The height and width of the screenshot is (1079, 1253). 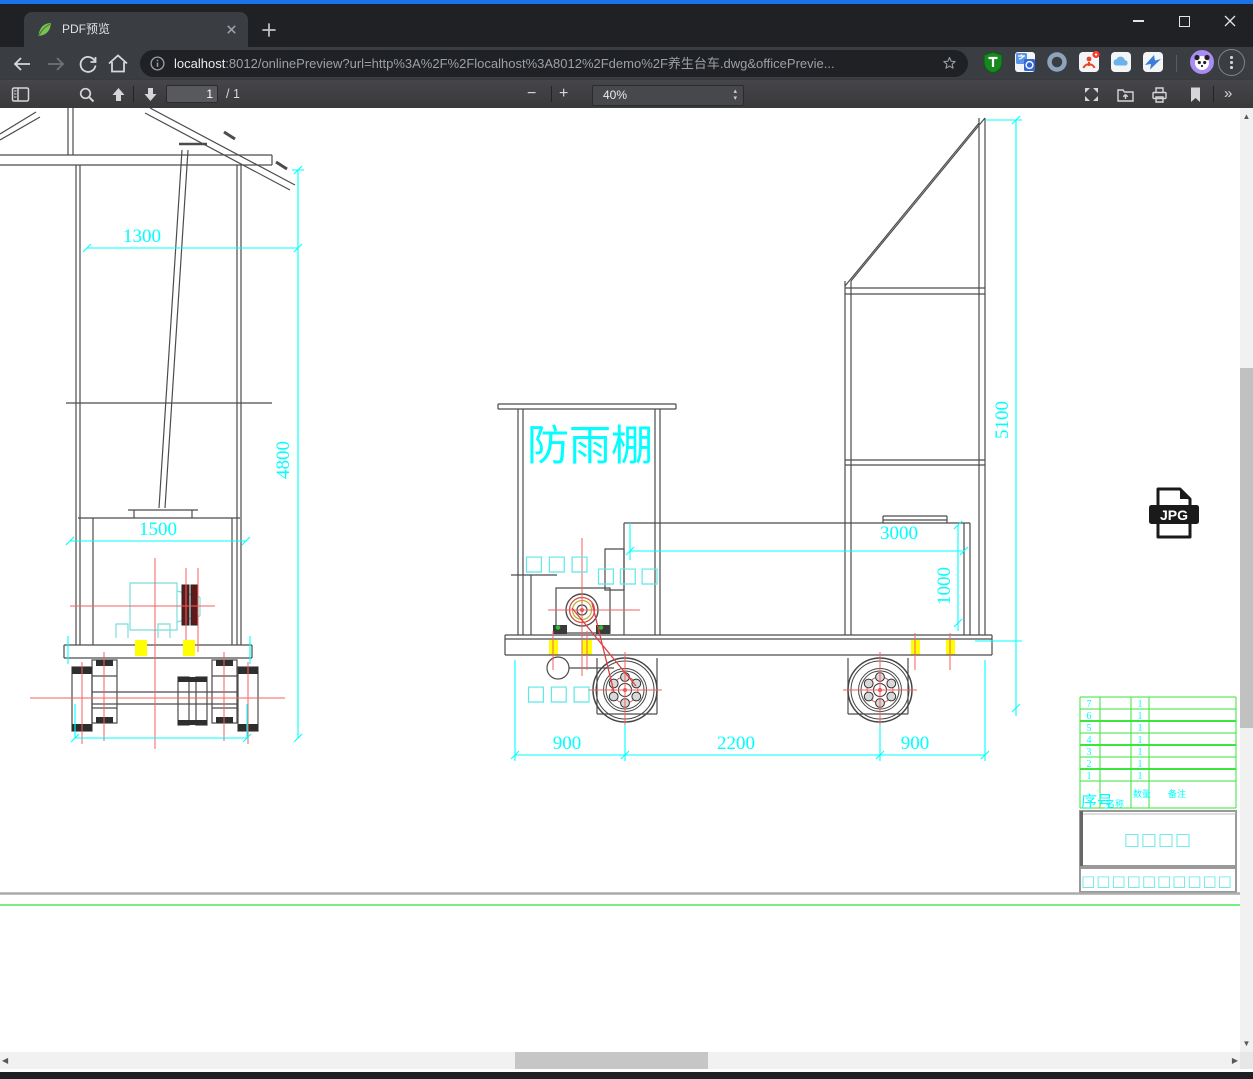 I want to click on dim-1500: 1500, so click(x=158, y=529).